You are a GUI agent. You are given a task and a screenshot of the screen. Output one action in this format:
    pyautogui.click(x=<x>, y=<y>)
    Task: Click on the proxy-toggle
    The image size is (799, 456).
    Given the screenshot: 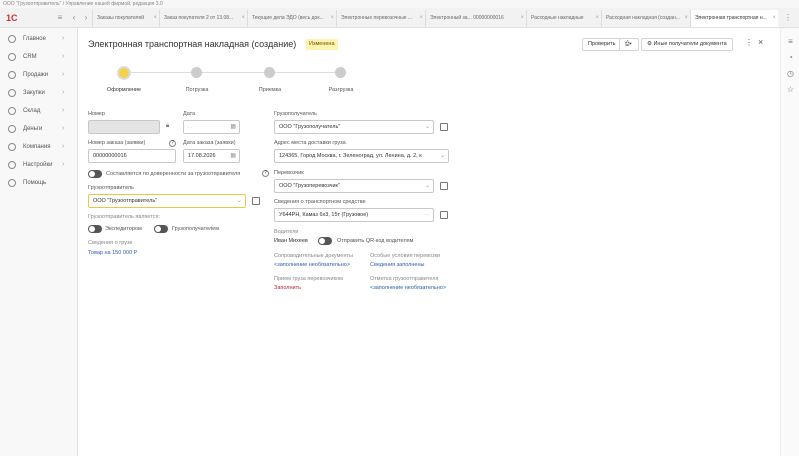 What is the action you would take?
    pyautogui.click(x=95, y=174)
    